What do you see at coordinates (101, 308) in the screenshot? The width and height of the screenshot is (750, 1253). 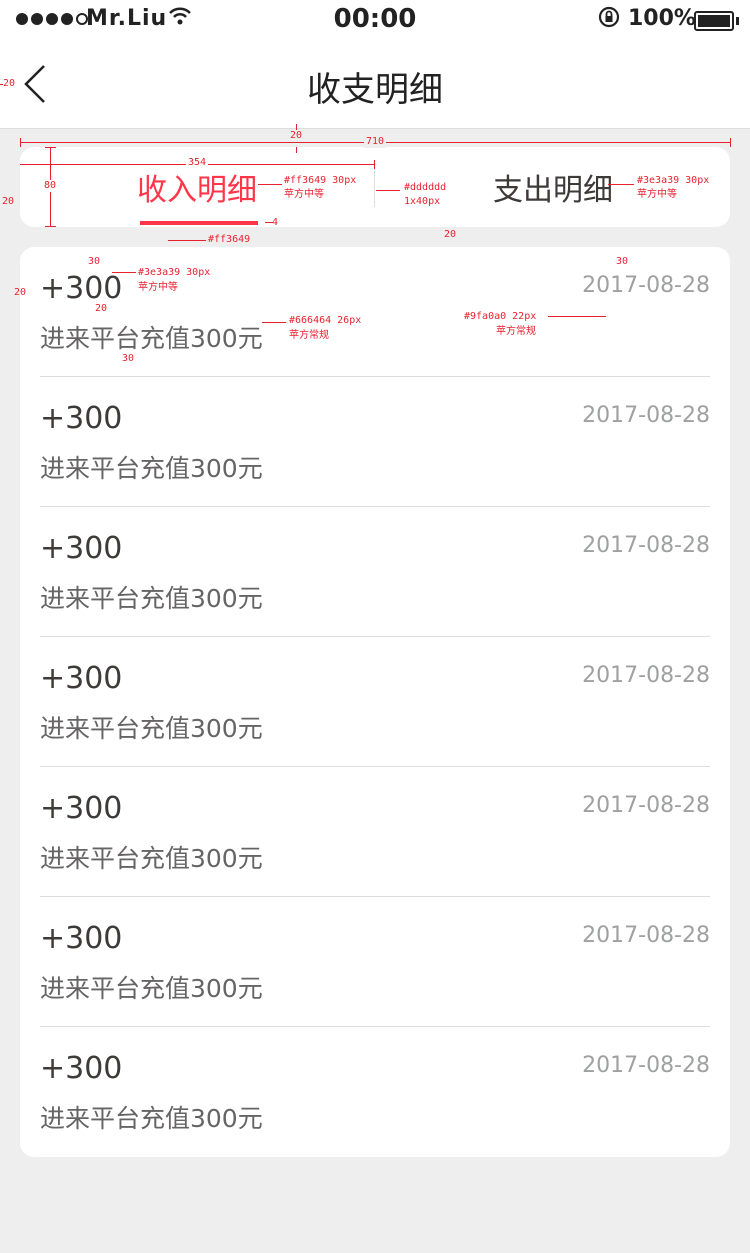 I see `annotation-row-gap: 20` at bounding box center [101, 308].